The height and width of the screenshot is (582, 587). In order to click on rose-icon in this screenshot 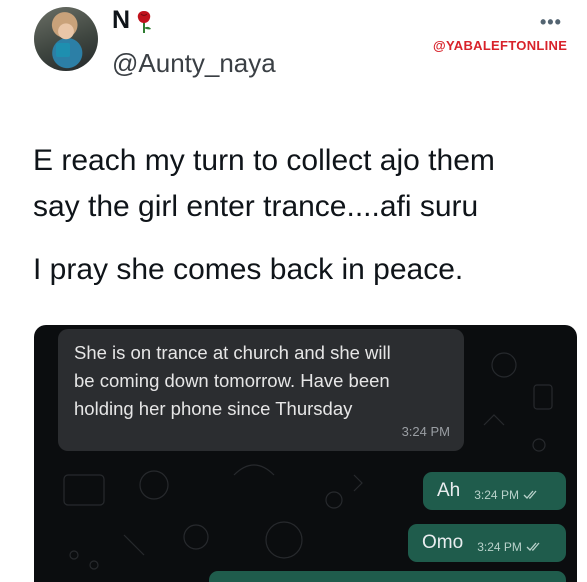, I will do `click(144, 21)`.